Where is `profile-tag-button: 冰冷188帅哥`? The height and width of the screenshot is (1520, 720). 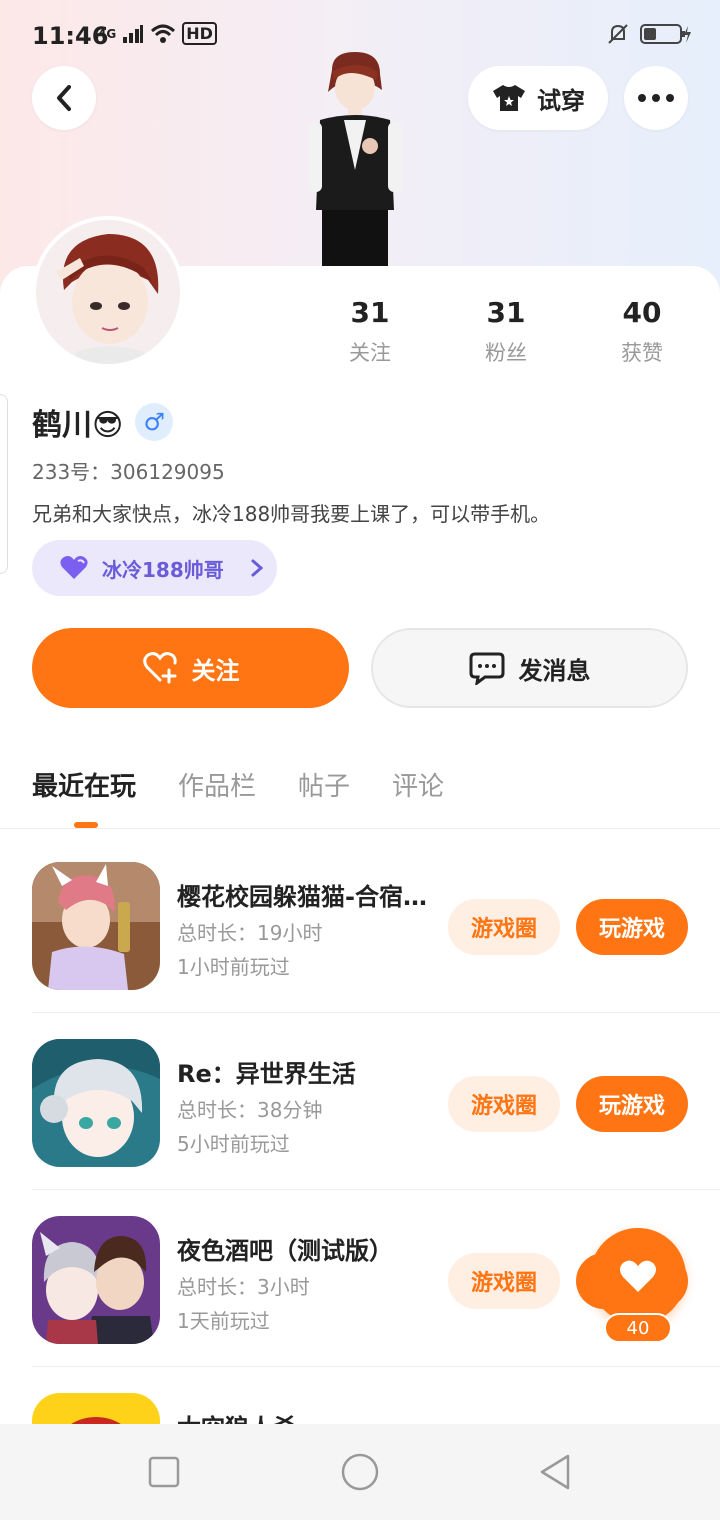 profile-tag-button: 冰冷188帅哥 is located at coordinates (154, 568).